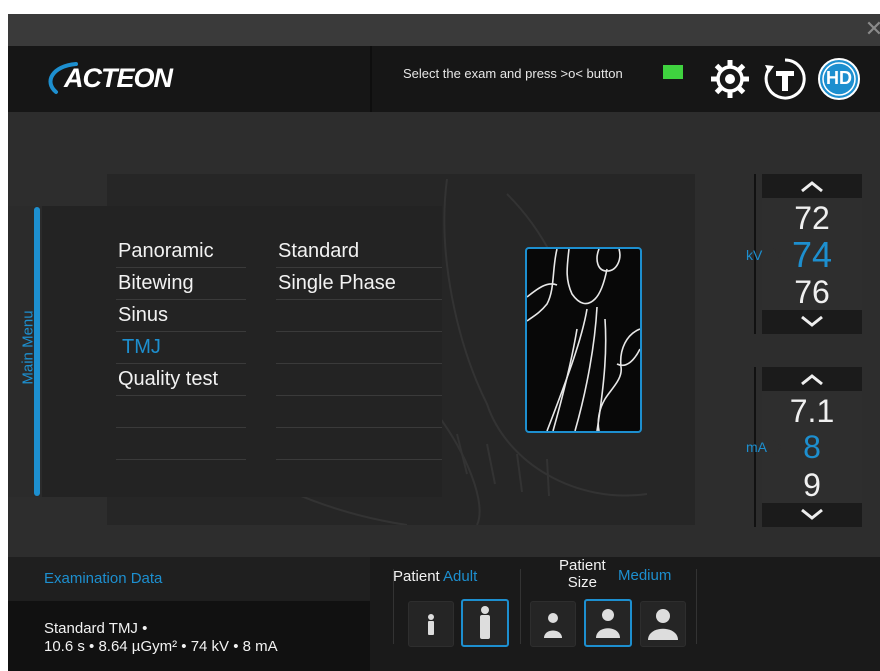 The width and height of the screenshot is (880, 671). Describe the element at coordinates (359, 252) in the screenshot. I see `mode-item-standard: Standard` at that location.